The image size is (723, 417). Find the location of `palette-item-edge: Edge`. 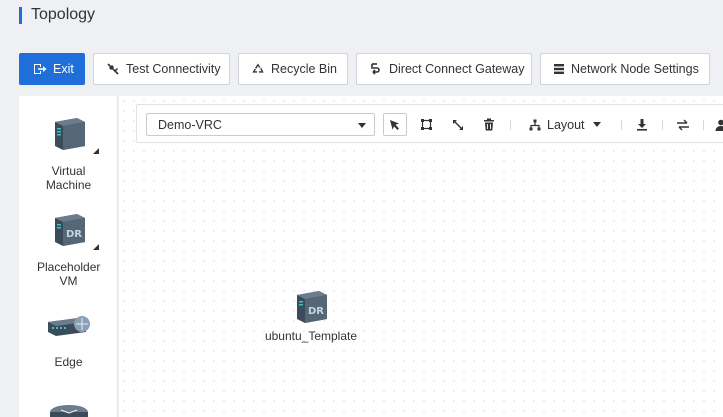

palette-item-edge: Edge is located at coordinates (68, 340).